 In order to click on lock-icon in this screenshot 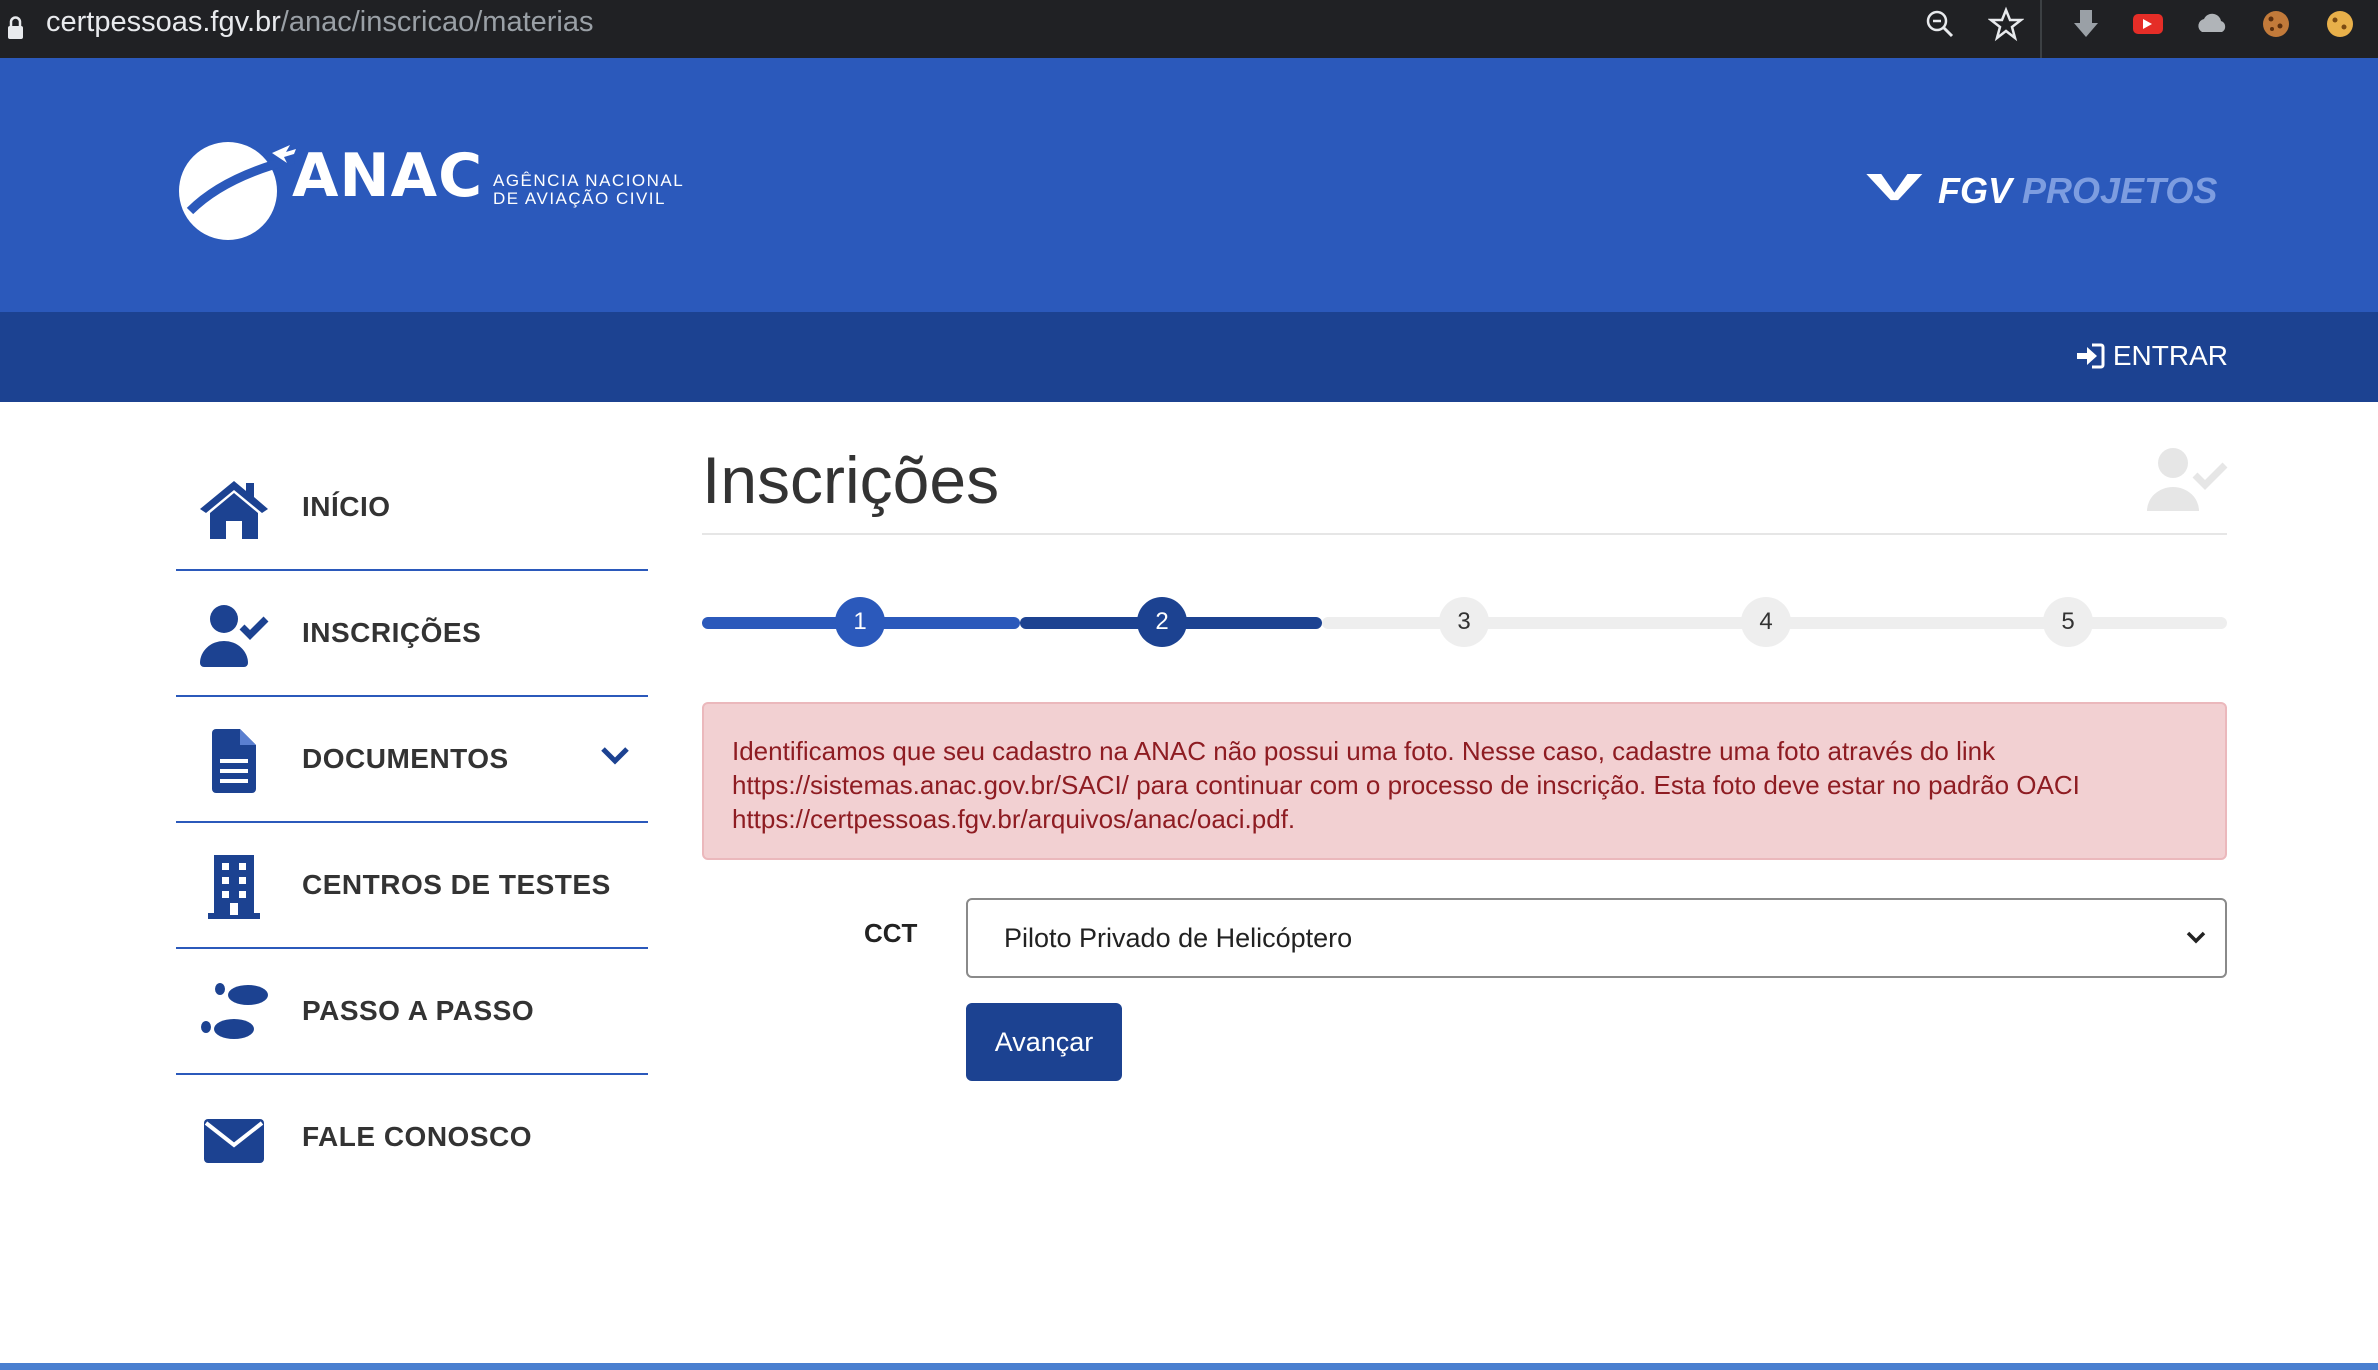, I will do `click(15, 27)`.